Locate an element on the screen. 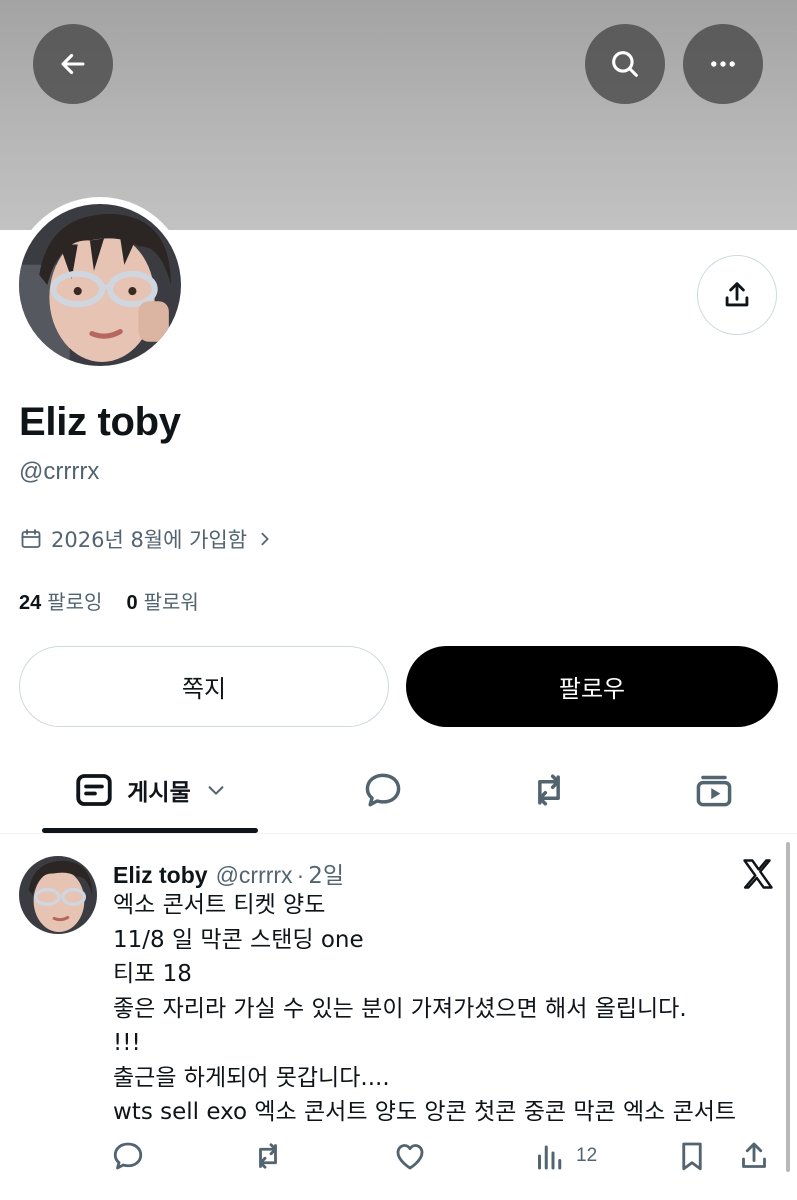 The height and width of the screenshot is (1200, 797). post-text-line: 11/8 일 막콘 스탠딩 one is located at coordinates (238, 939).